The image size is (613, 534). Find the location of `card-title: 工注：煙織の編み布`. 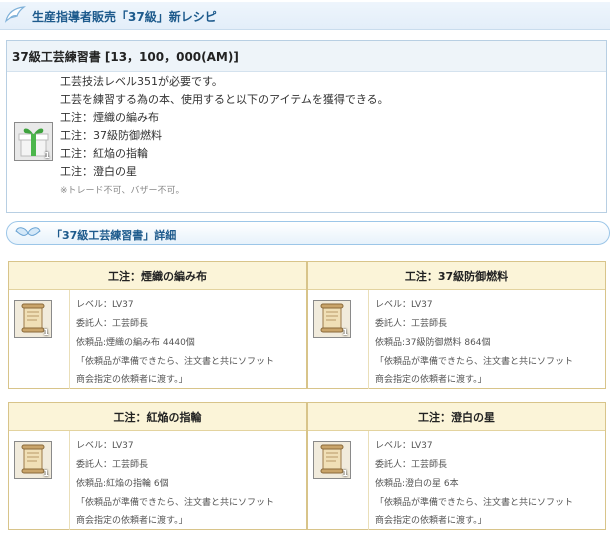

card-title: 工注：煙織の編み布 is located at coordinates (157, 276).